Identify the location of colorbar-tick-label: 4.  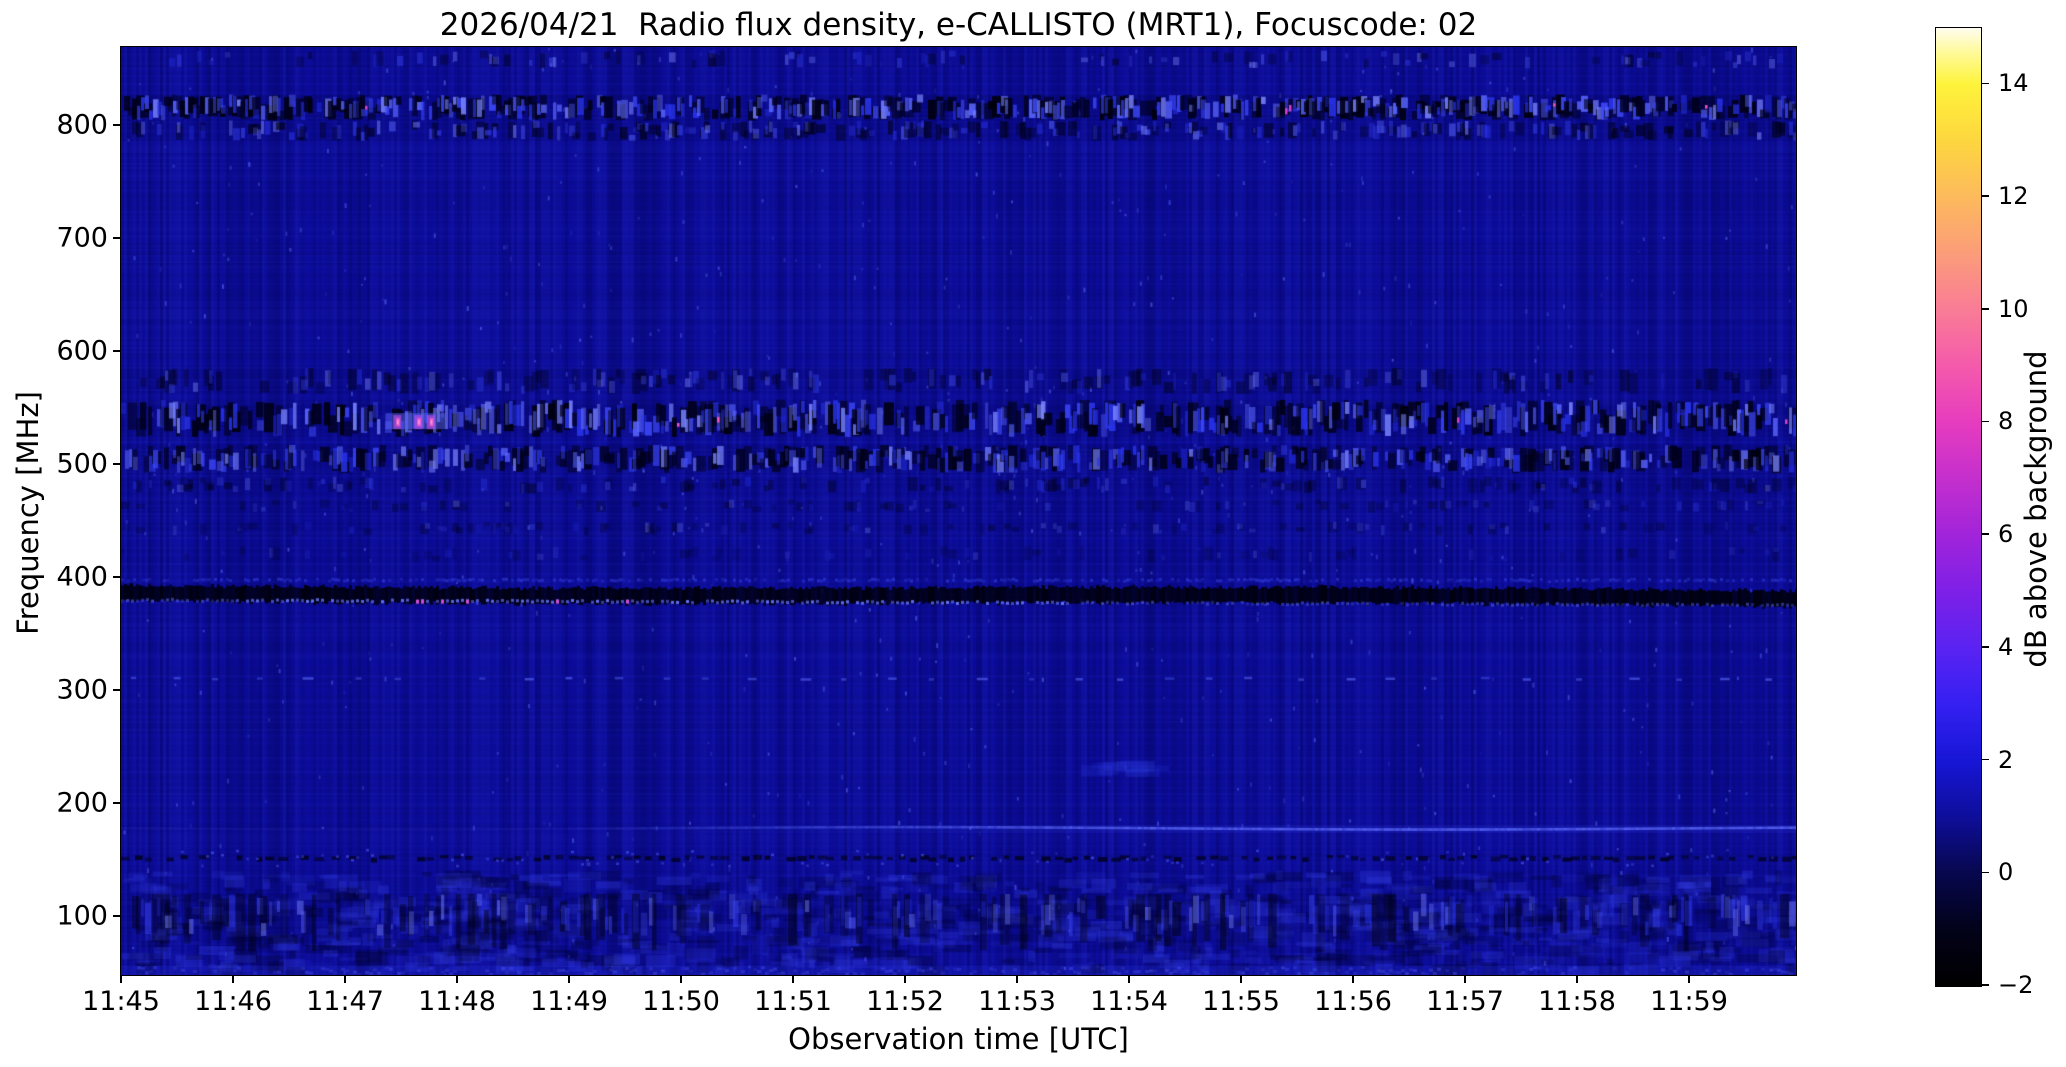
(2006, 646).